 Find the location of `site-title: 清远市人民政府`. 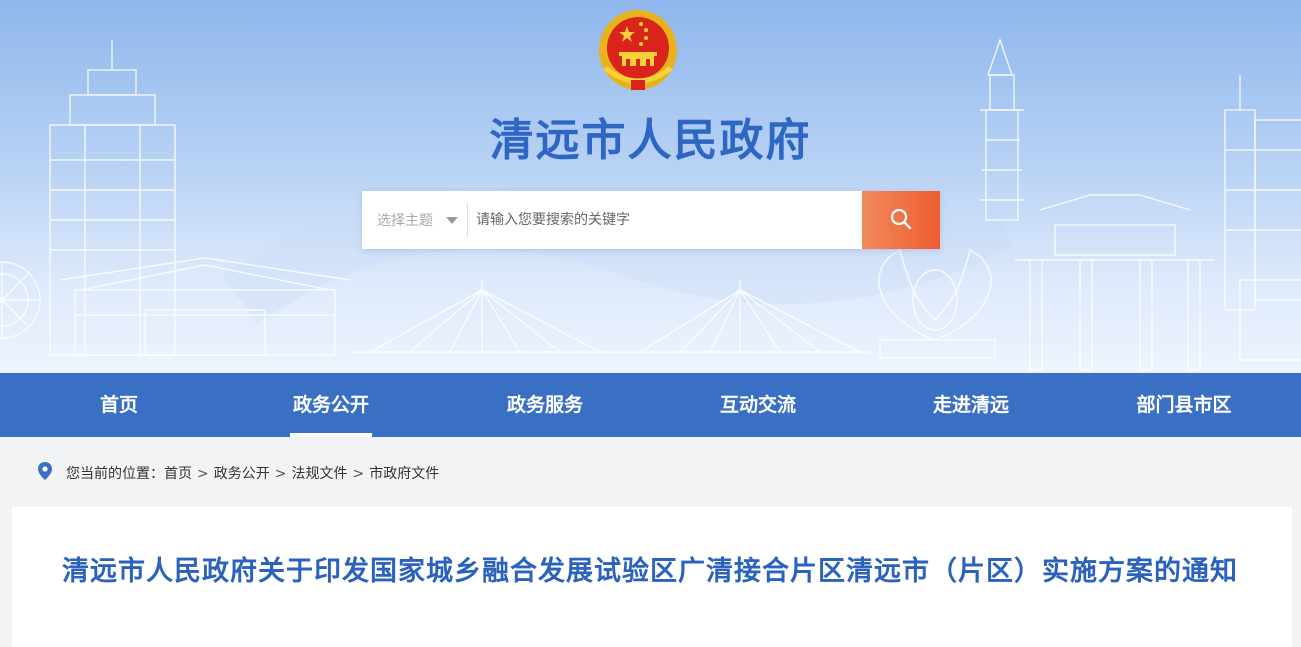

site-title: 清远市人民政府 is located at coordinates (650, 140).